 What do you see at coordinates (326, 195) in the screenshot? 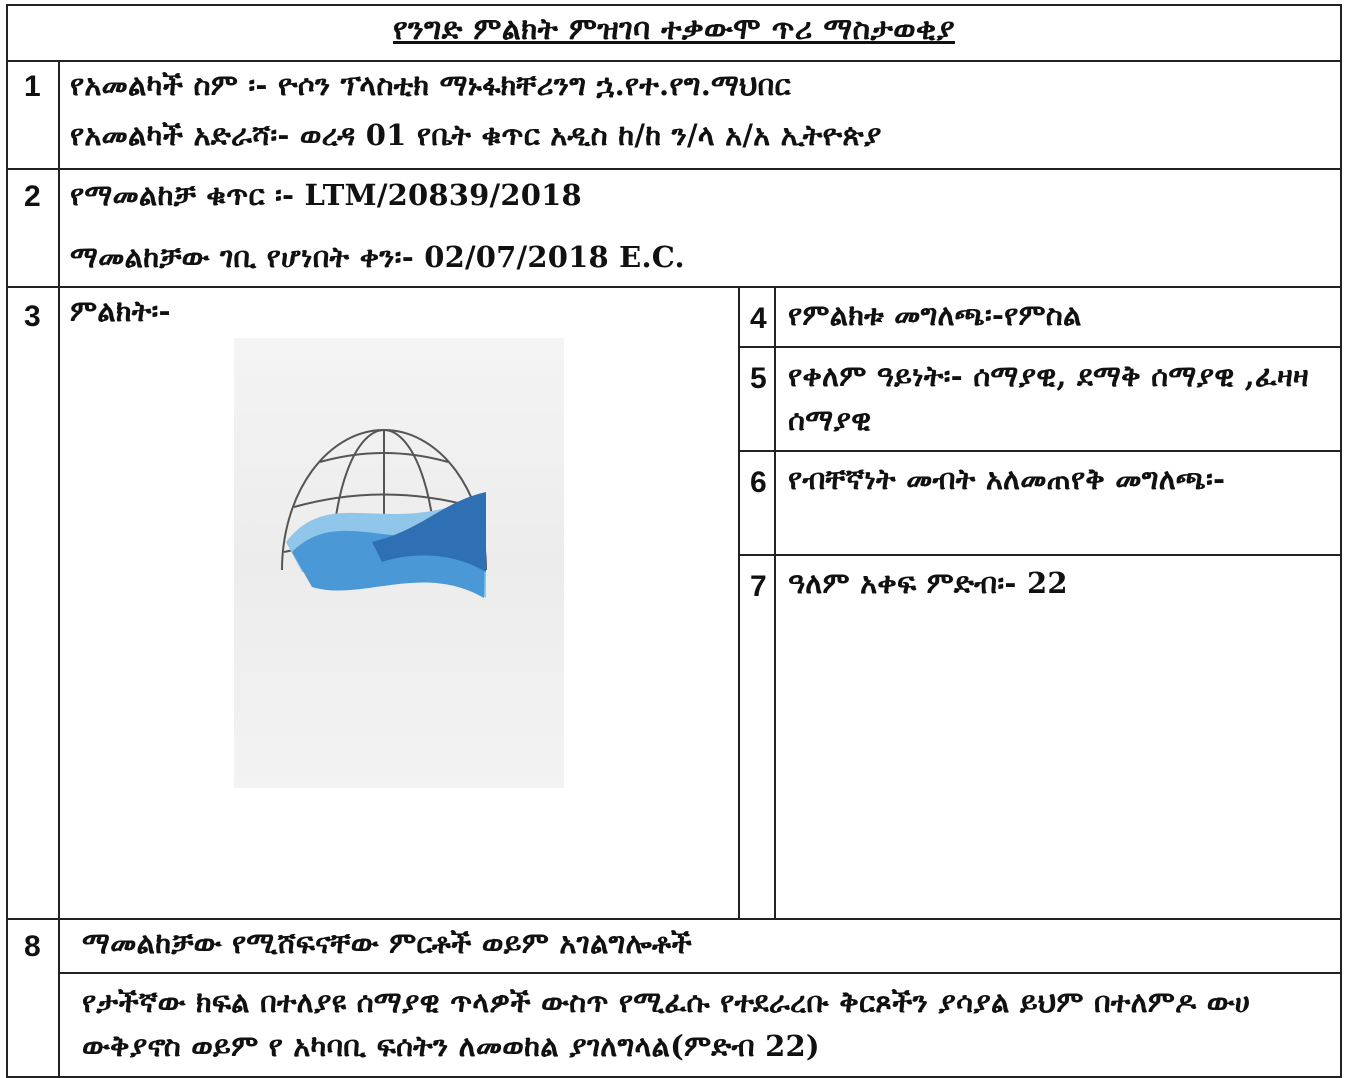
I see `application-number: የማመልከቻ ቁጥር ፡- LTM/20839/2018` at bounding box center [326, 195].